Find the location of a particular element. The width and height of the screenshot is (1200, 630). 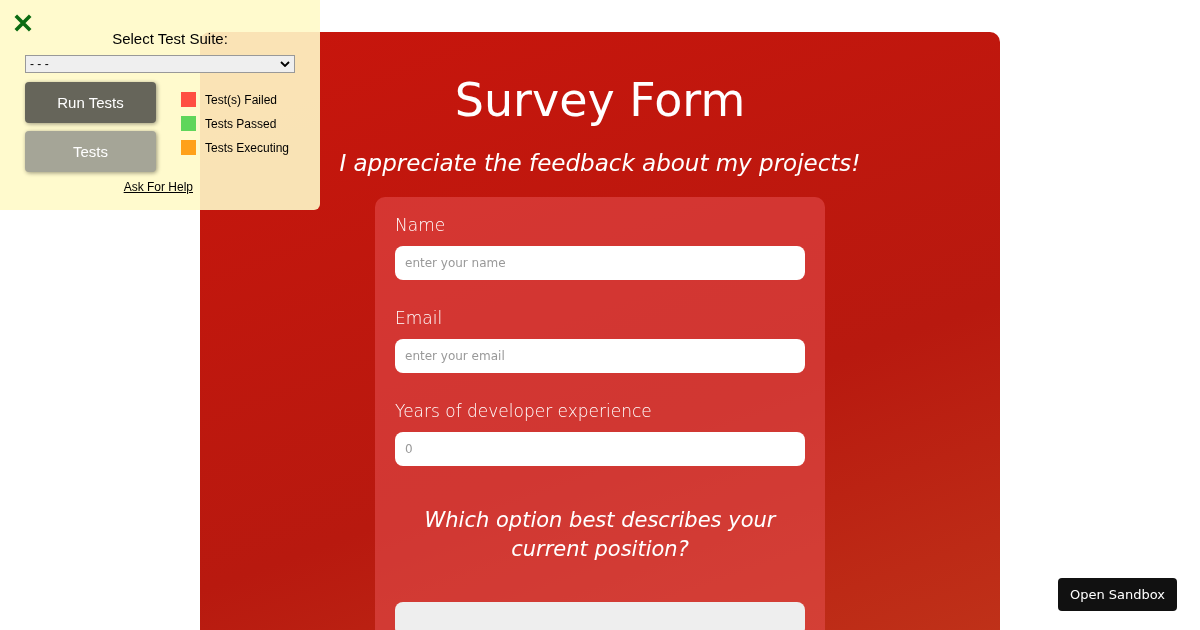

form-subtitle: I appreciate the feedback about my projects! is located at coordinates (600, 163).